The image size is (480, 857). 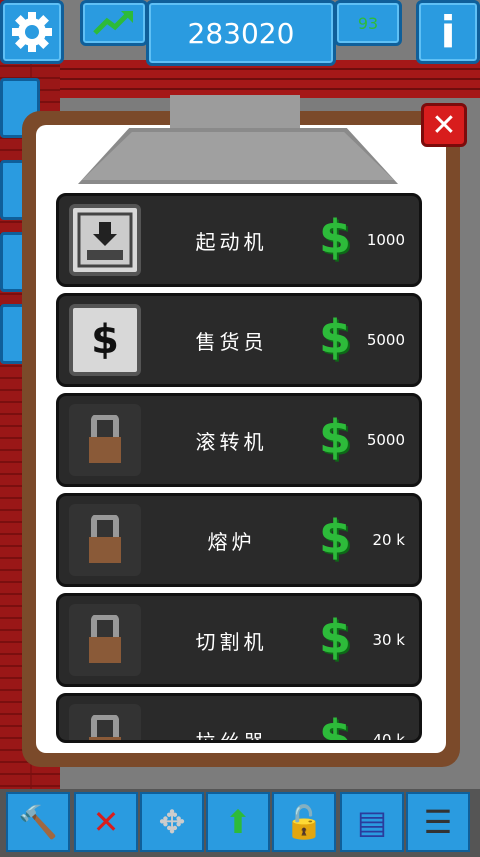 What do you see at coordinates (368, 23) in the screenshot?
I see `level-counter: 93` at bounding box center [368, 23].